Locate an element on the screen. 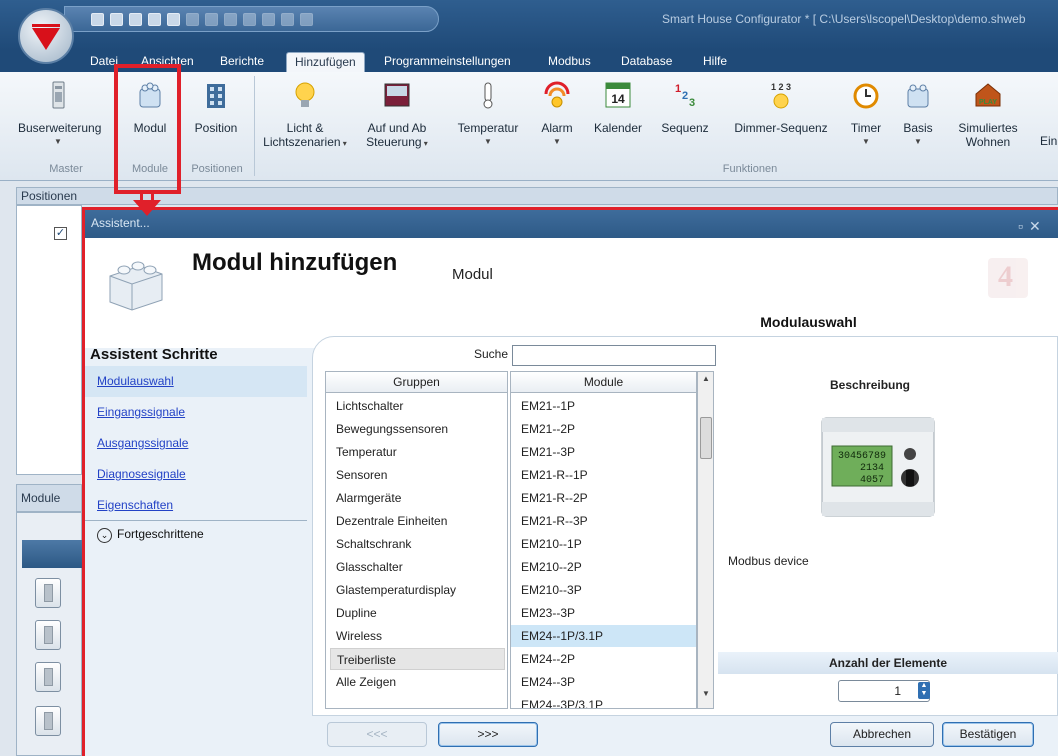 This screenshot has width=1058, height=756. count-stepper: 1 is located at coordinates (884, 691).